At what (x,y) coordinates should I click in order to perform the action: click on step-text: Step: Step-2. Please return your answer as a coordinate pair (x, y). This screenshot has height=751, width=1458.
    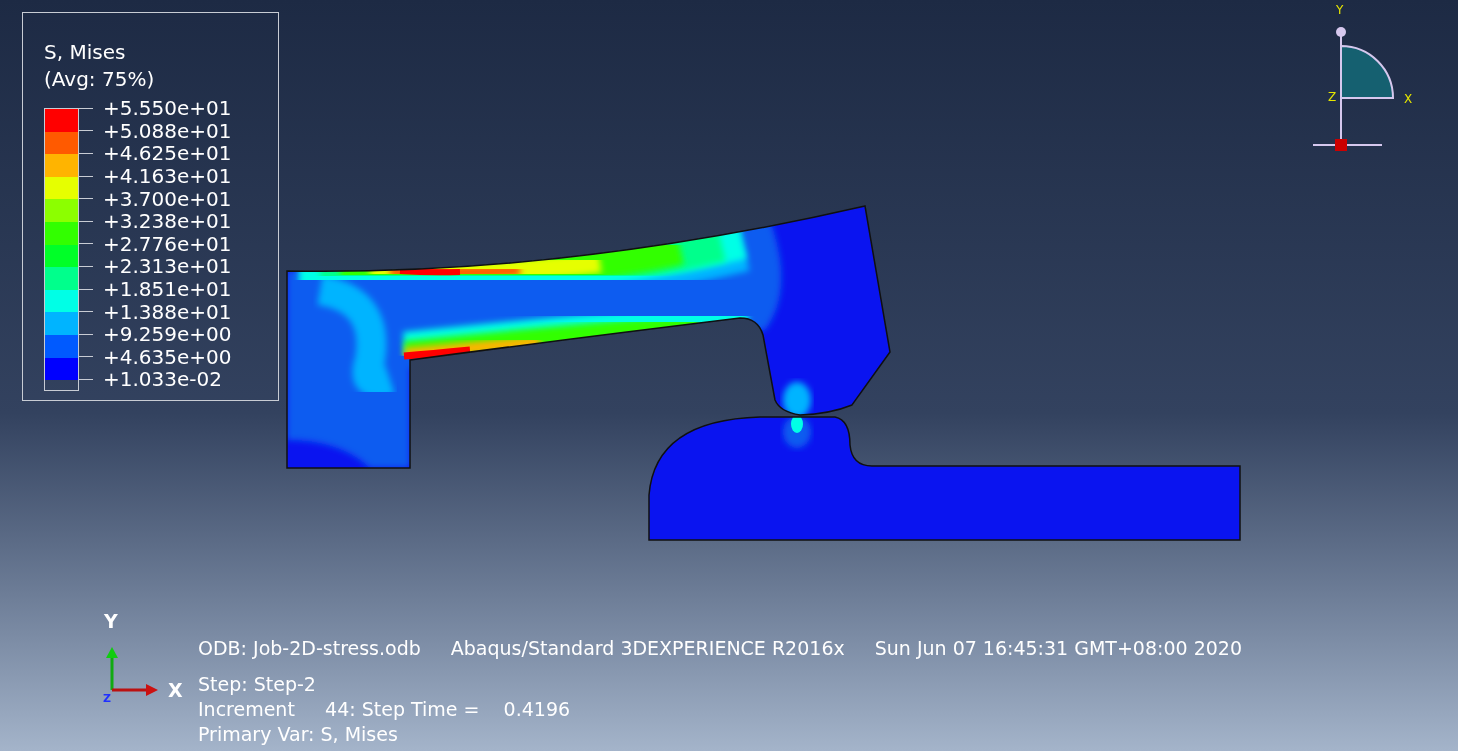
    Looking at the image, I should click on (257, 684).